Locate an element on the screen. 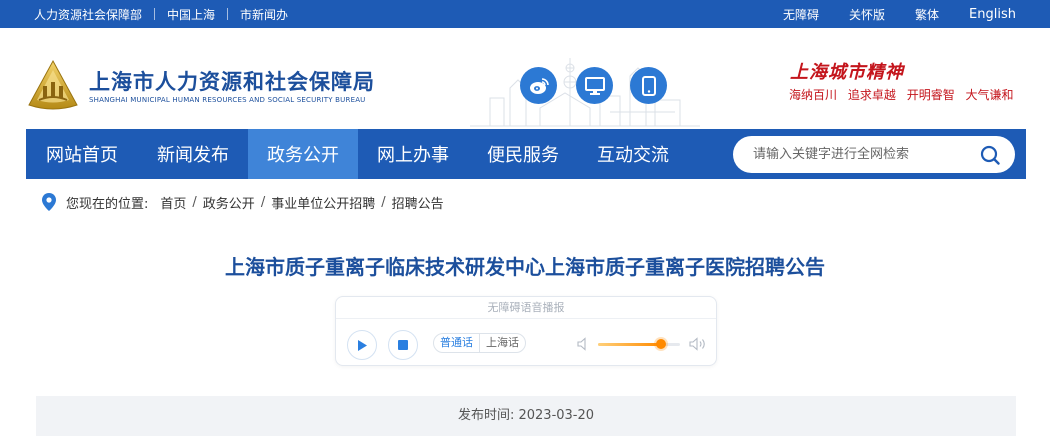 Image resolution: width=1050 pixels, height=447 pixels. mobile-icon is located at coordinates (648, 85).